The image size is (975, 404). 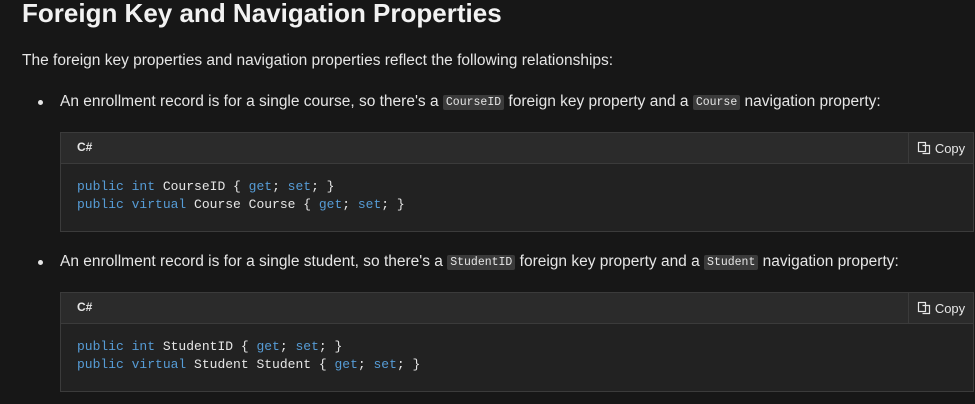 What do you see at coordinates (731, 262) in the screenshot?
I see `inline-code-student: Student` at bounding box center [731, 262].